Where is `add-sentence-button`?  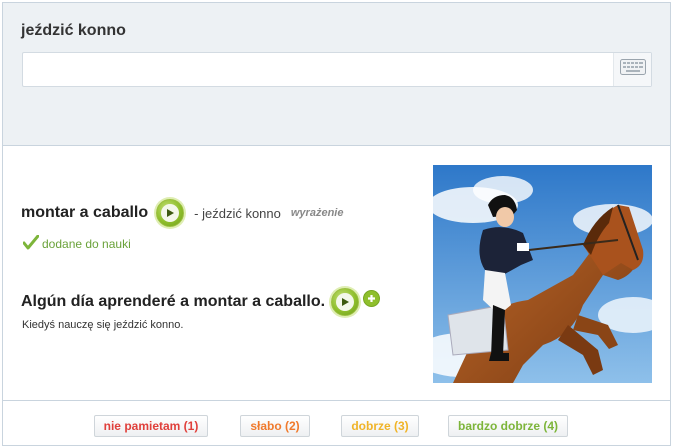
add-sentence-button is located at coordinates (372, 298).